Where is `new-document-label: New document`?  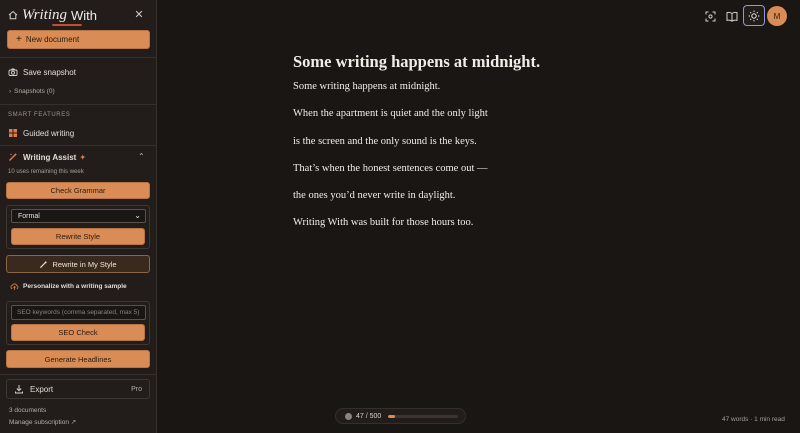
new-document-label: New document is located at coordinates (52, 39).